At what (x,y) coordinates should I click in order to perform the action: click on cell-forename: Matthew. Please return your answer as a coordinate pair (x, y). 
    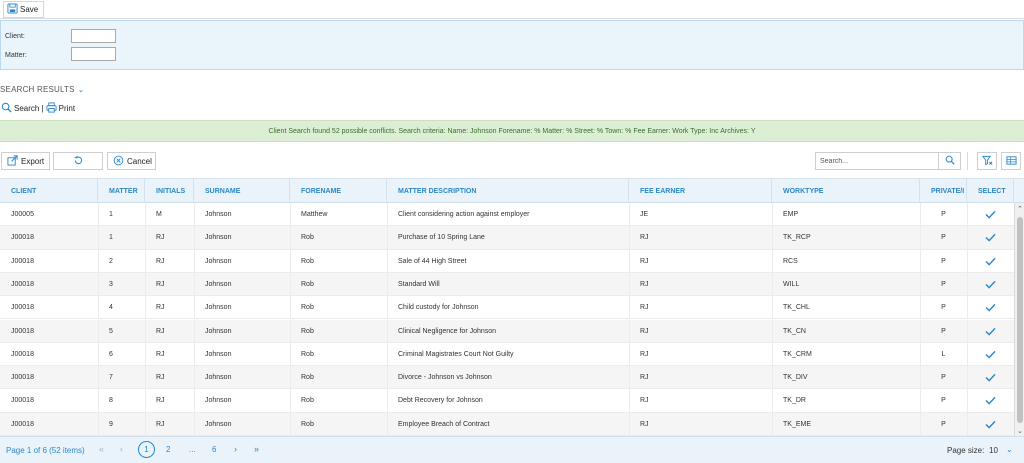
    Looking at the image, I should click on (314, 214).